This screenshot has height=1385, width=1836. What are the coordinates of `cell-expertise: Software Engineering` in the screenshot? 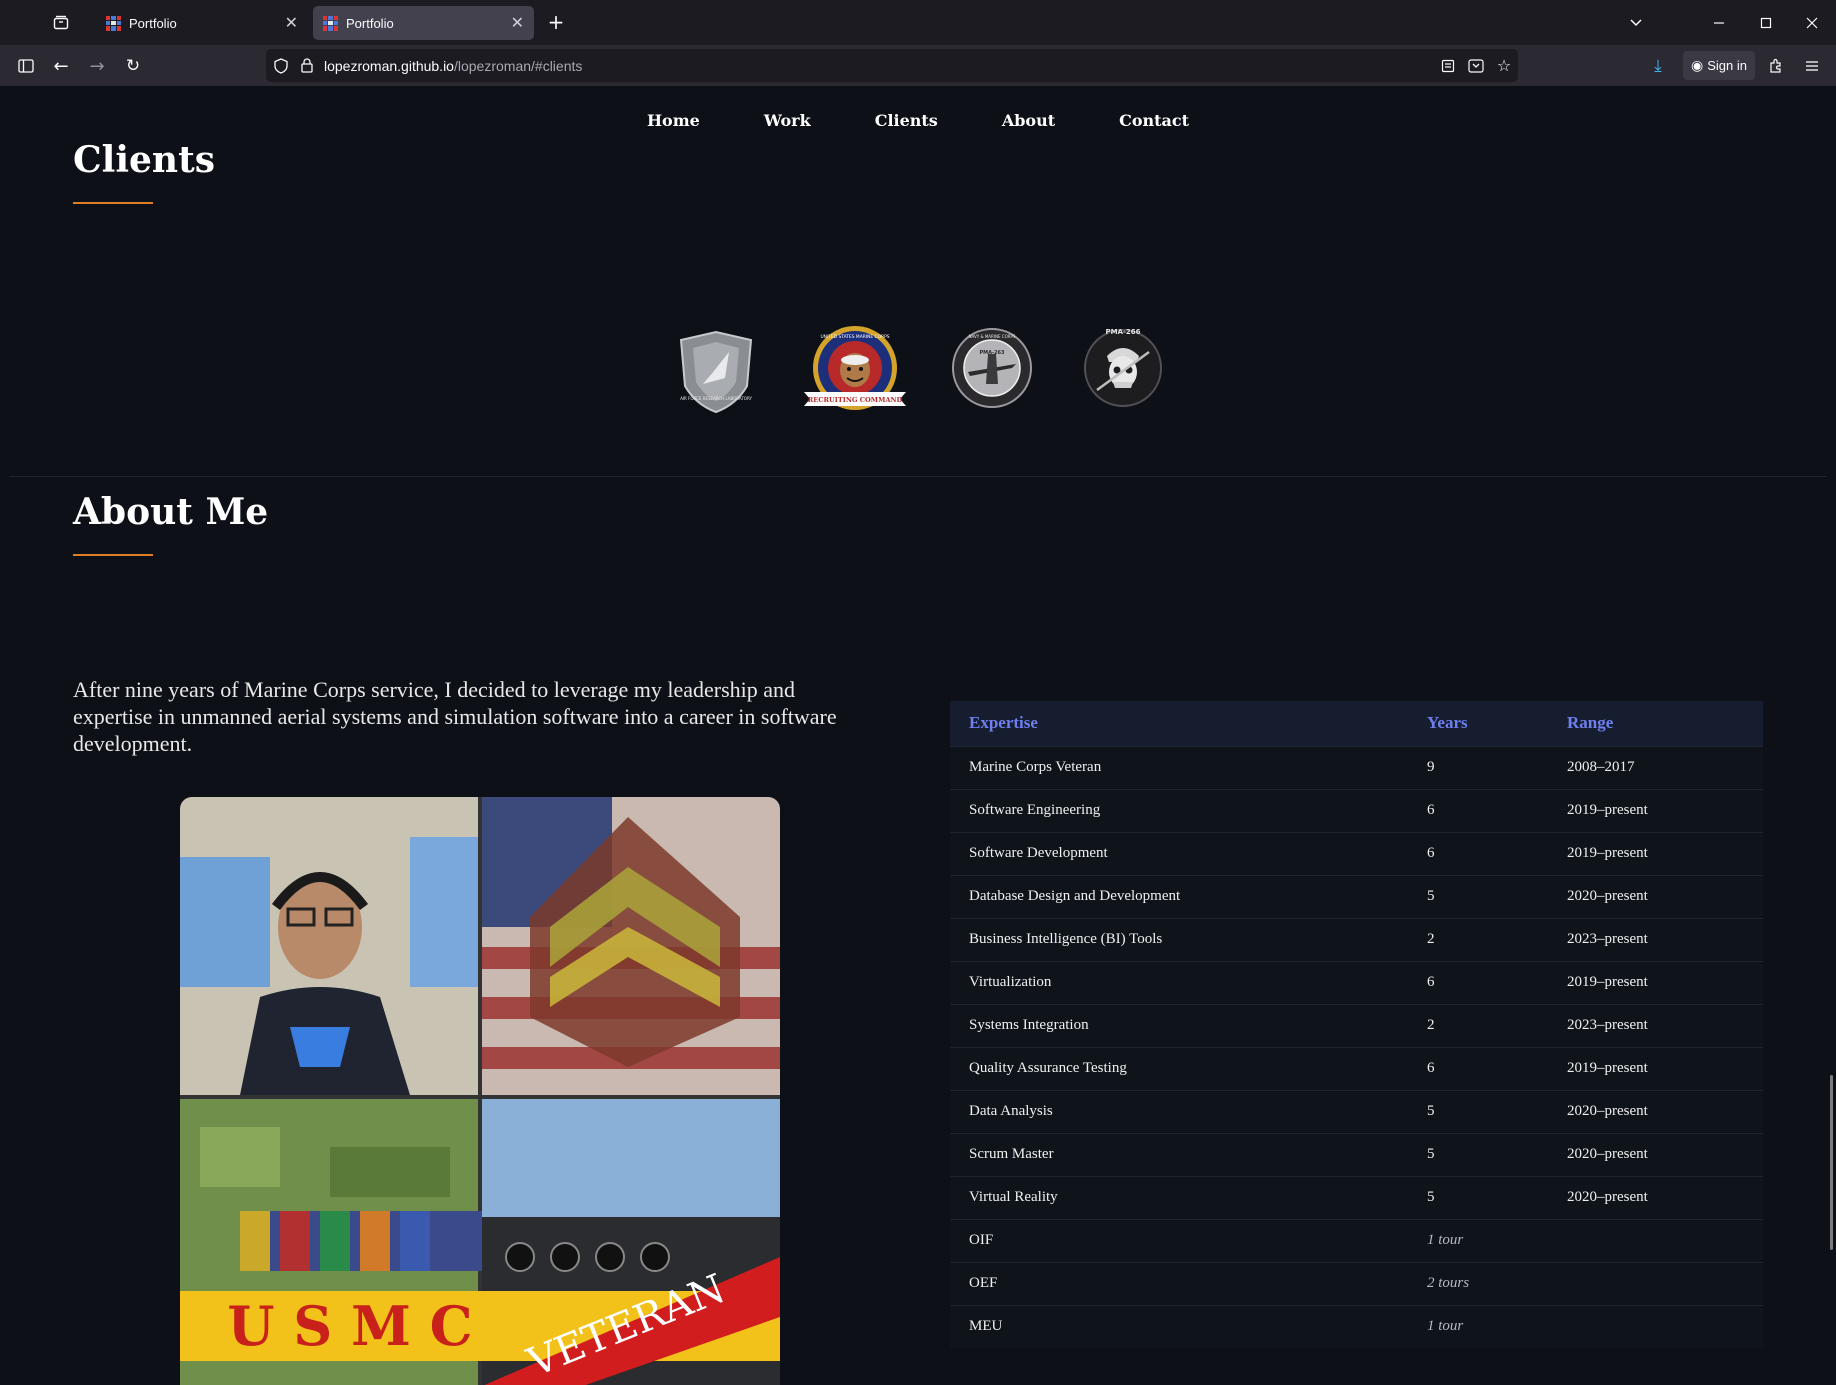 It's located at (1179, 810).